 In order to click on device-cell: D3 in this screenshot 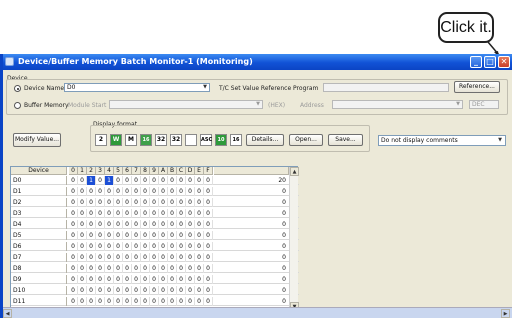, I will do `click(39, 213)`.